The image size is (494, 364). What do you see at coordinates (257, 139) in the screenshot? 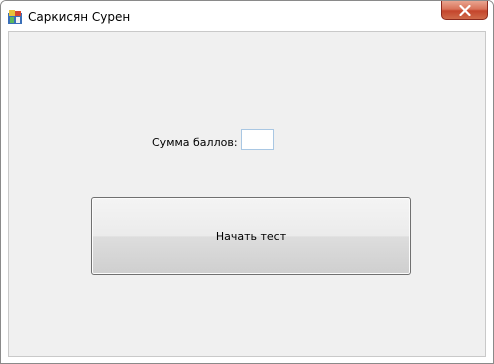
I see `score-input` at bounding box center [257, 139].